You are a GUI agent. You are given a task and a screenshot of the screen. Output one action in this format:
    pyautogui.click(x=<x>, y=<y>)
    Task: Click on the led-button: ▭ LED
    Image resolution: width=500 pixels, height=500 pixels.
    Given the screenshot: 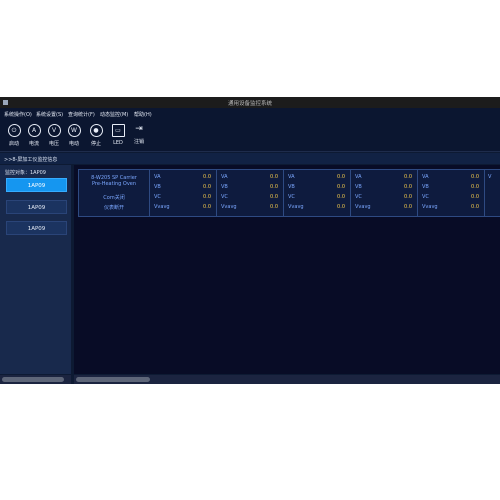 What is the action you would take?
    pyautogui.click(x=118, y=135)
    